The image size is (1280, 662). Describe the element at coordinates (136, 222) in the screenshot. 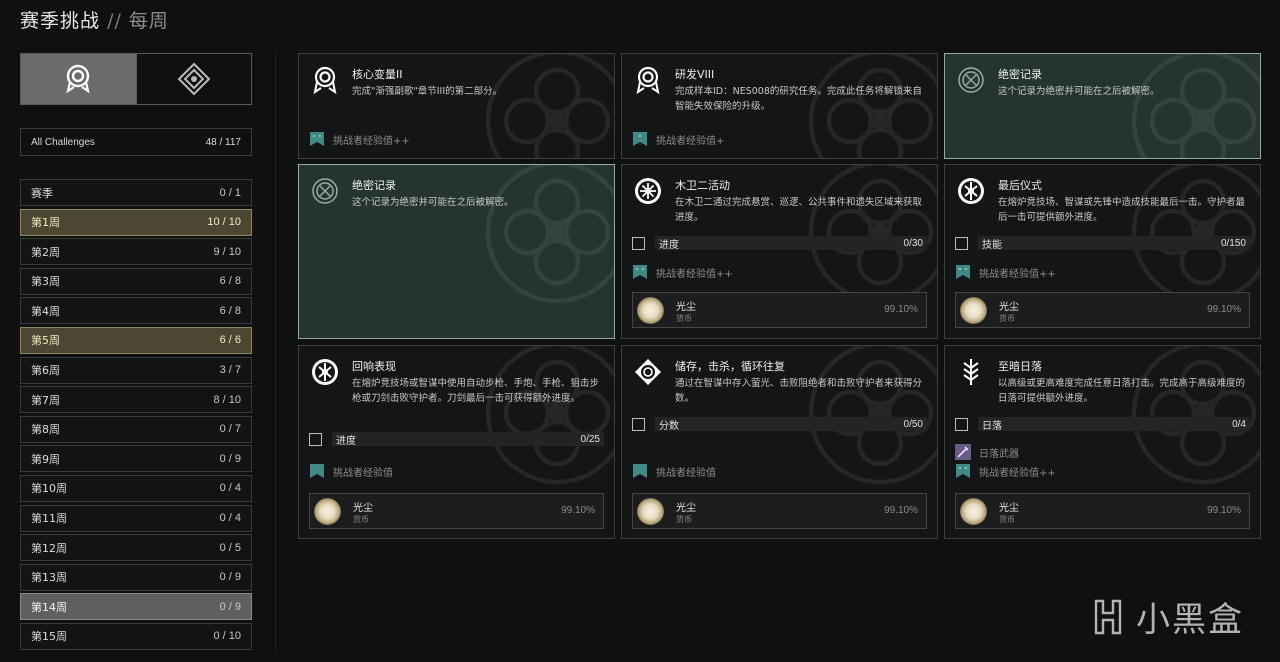

I see `week-item: 第1周 10 / 10` at that location.